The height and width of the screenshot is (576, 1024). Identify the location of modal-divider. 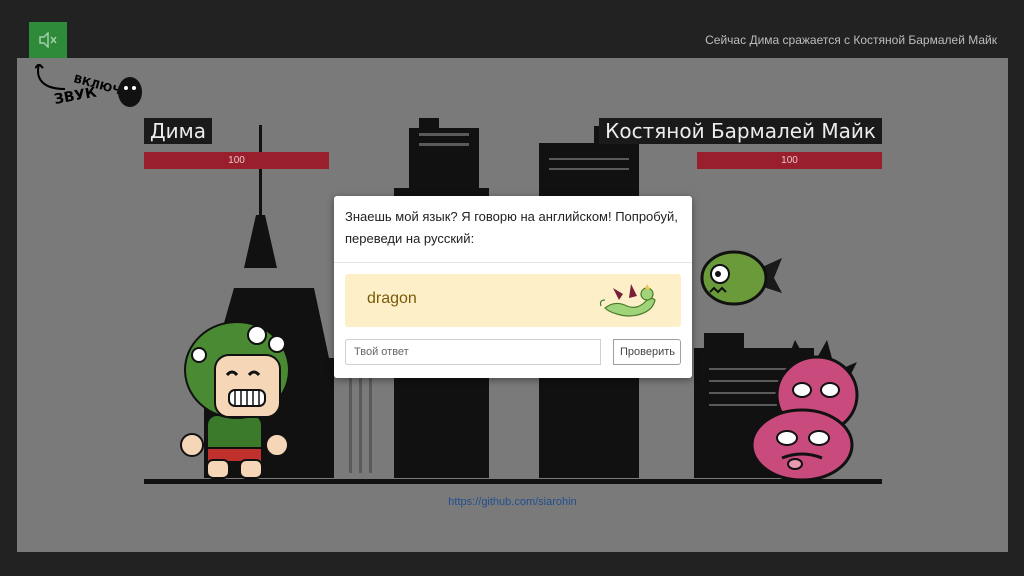
(513, 262).